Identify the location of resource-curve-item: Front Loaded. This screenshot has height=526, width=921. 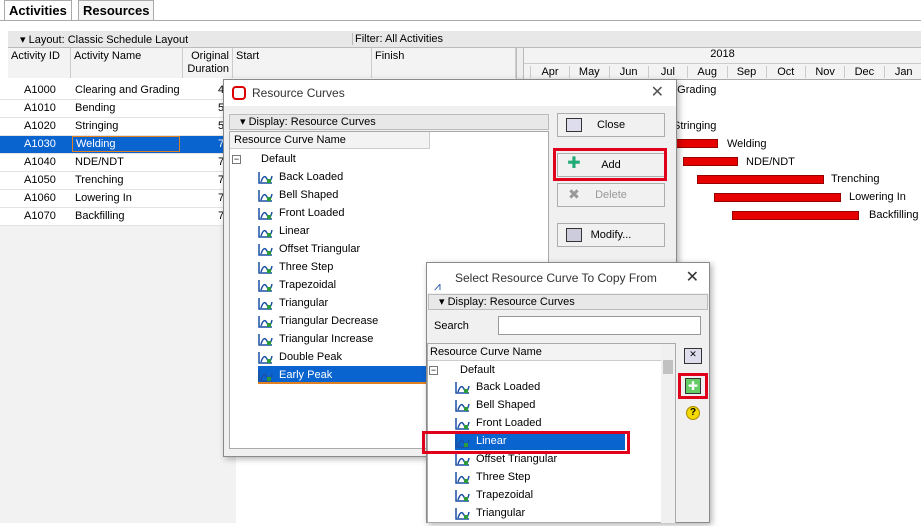
(301, 213).